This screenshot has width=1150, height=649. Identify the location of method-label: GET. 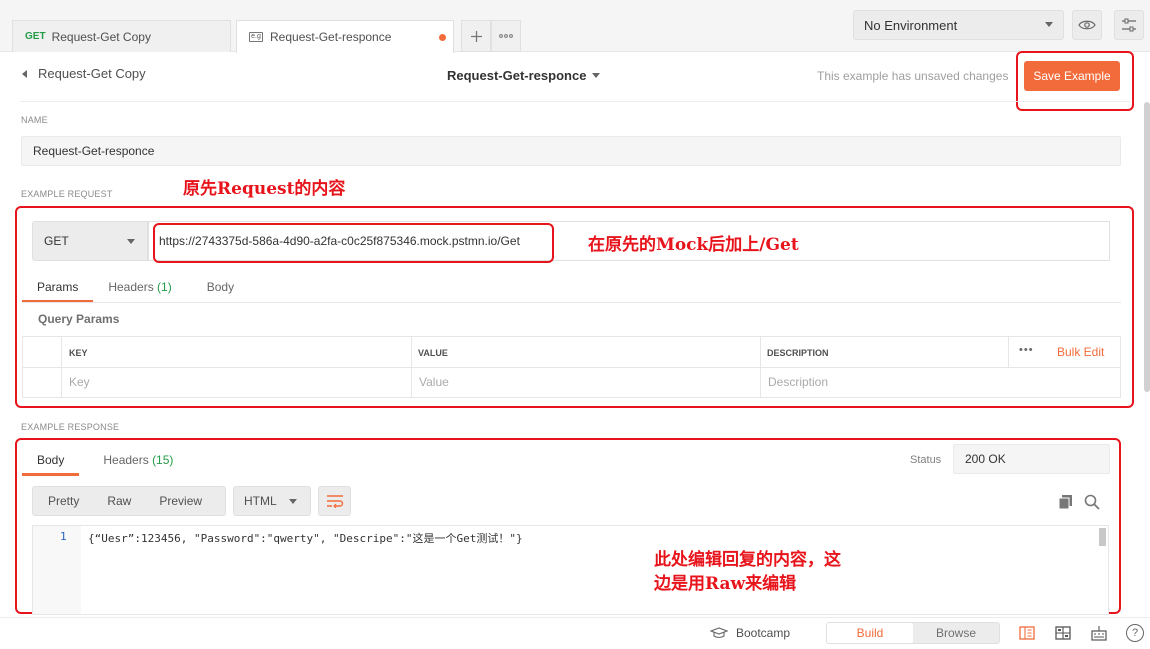
(56, 241).